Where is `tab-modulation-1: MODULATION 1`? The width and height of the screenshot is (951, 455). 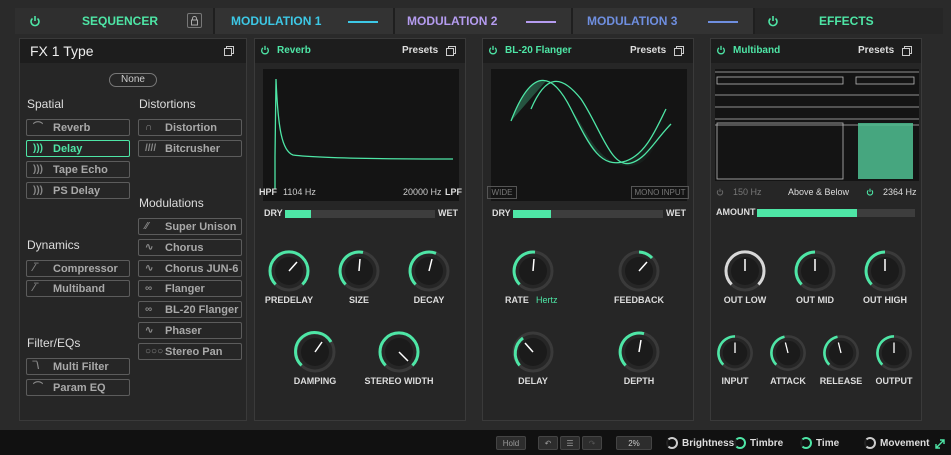 tab-modulation-1: MODULATION 1 is located at coordinates (305, 21).